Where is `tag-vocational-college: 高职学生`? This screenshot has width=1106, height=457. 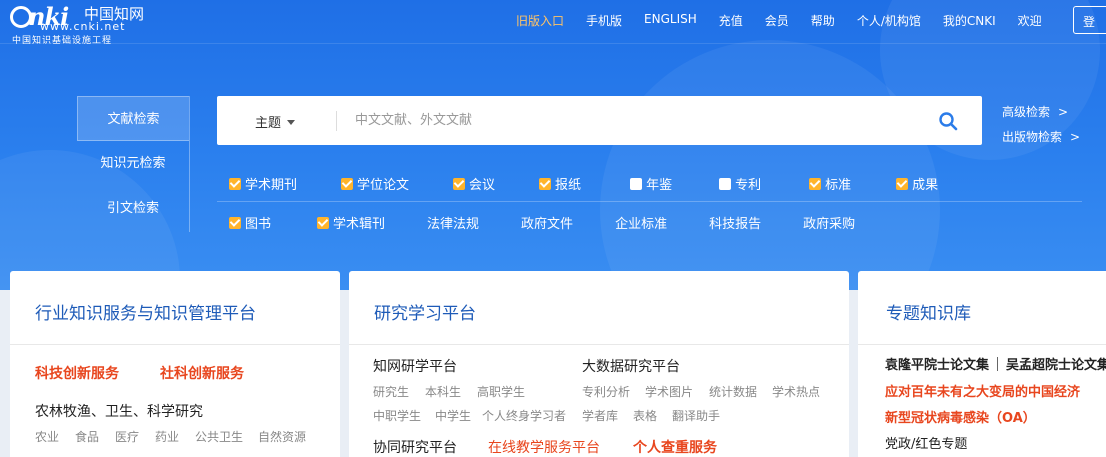
tag-vocational-college: 高职学生 is located at coordinates (501, 391).